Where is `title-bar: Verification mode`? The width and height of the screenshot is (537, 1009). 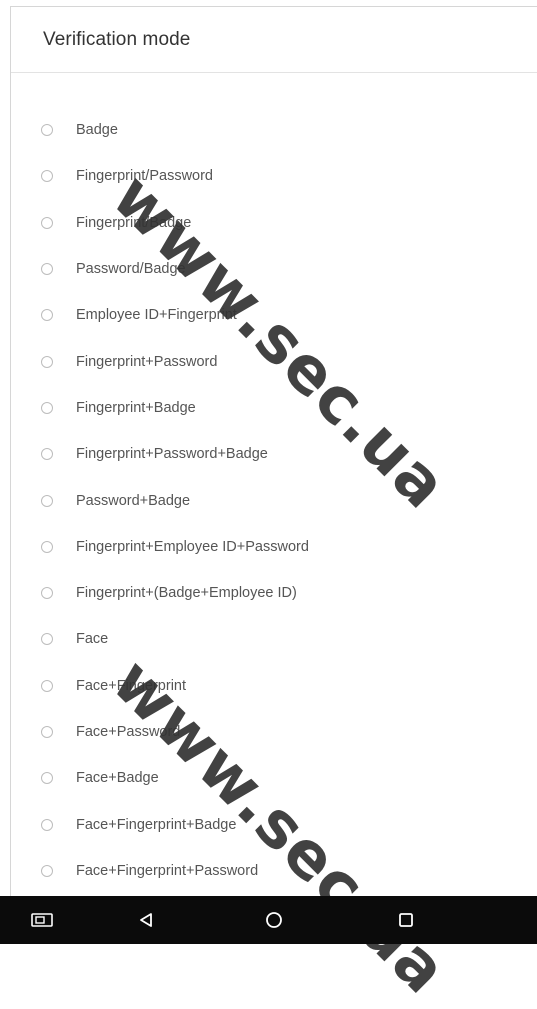
title-bar: Verification mode is located at coordinates (274, 40).